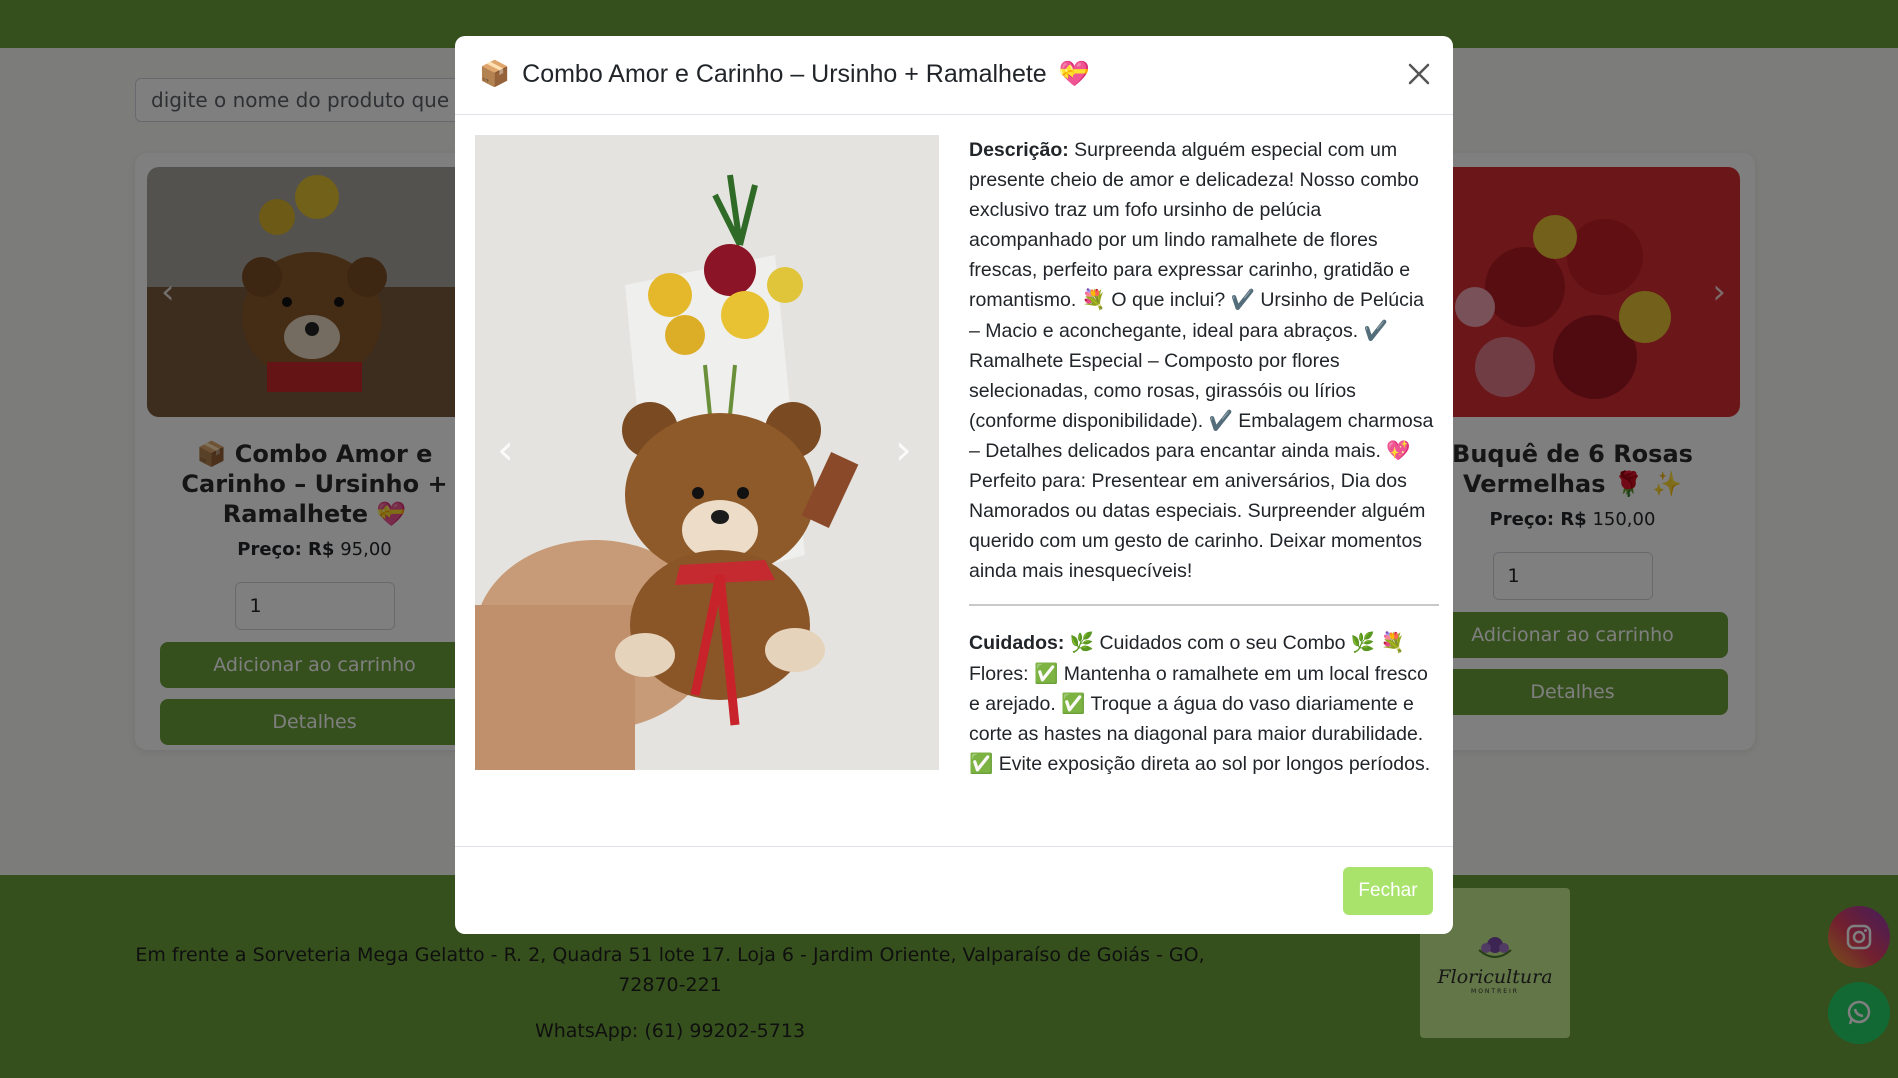  What do you see at coordinates (707, 452) in the screenshot?
I see `product-photo-carousel: ‹ ›` at bounding box center [707, 452].